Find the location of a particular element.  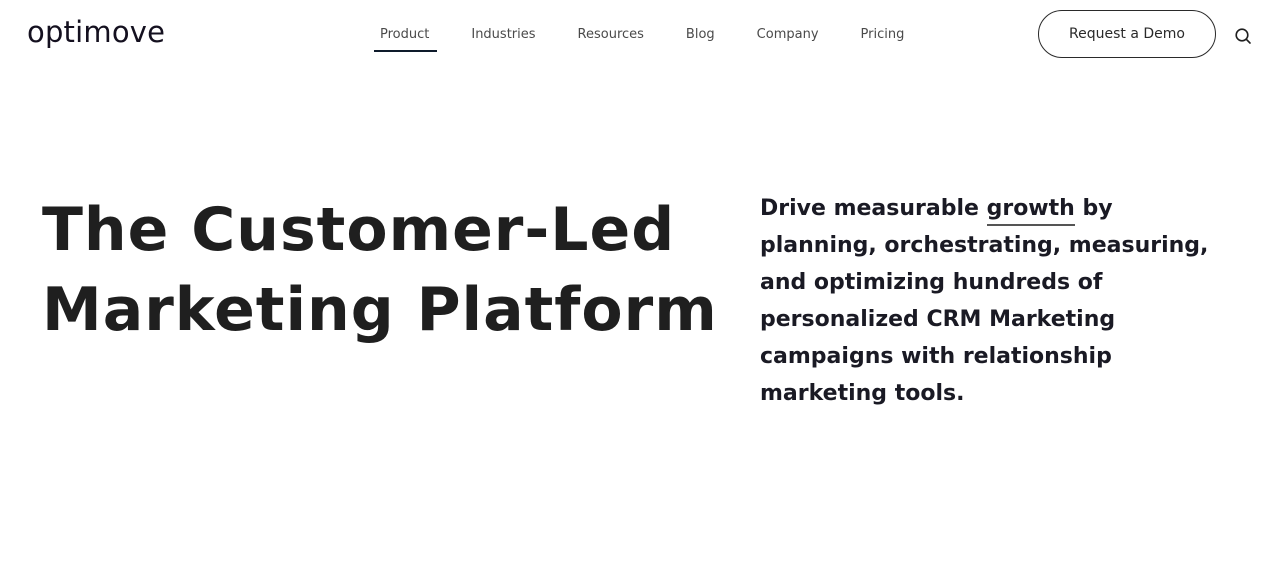

hero-title: The Customer-Led Marketing Platform is located at coordinates (380, 270).